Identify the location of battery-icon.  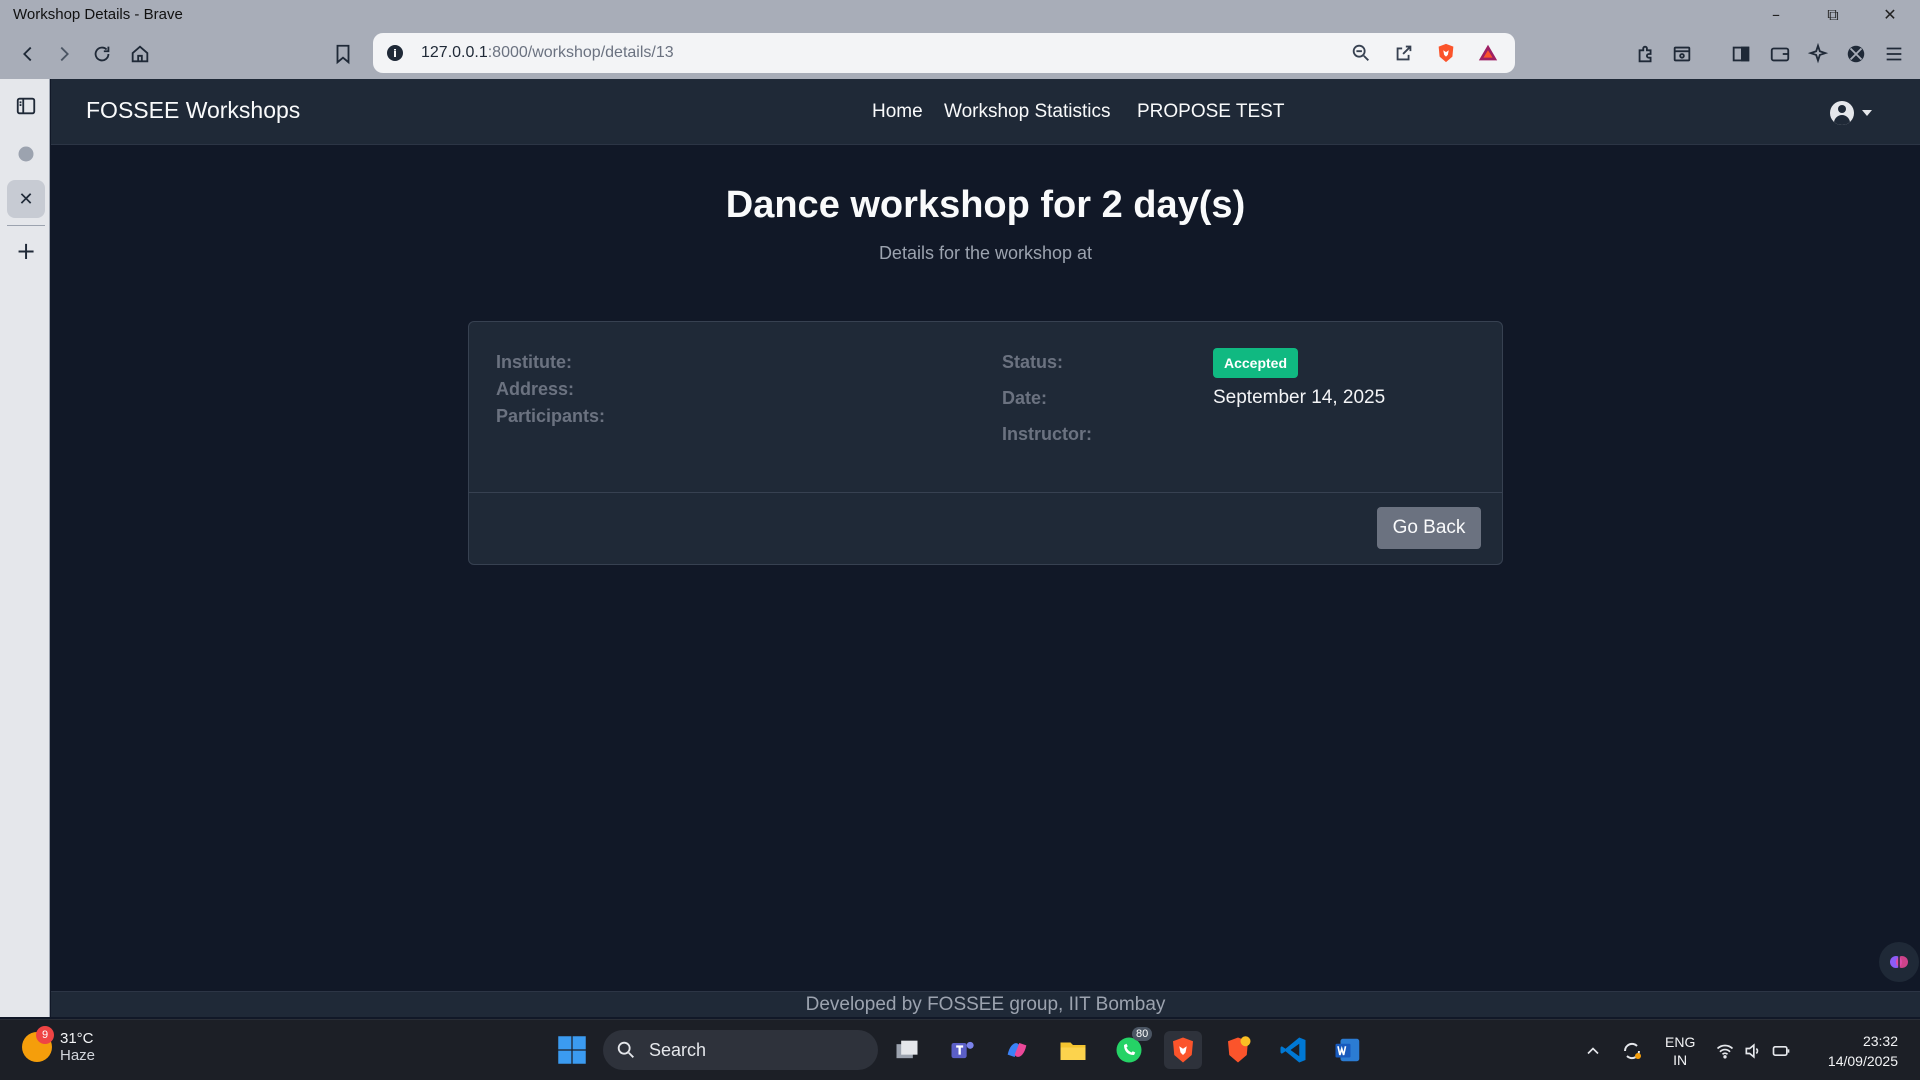
(1781, 1050).